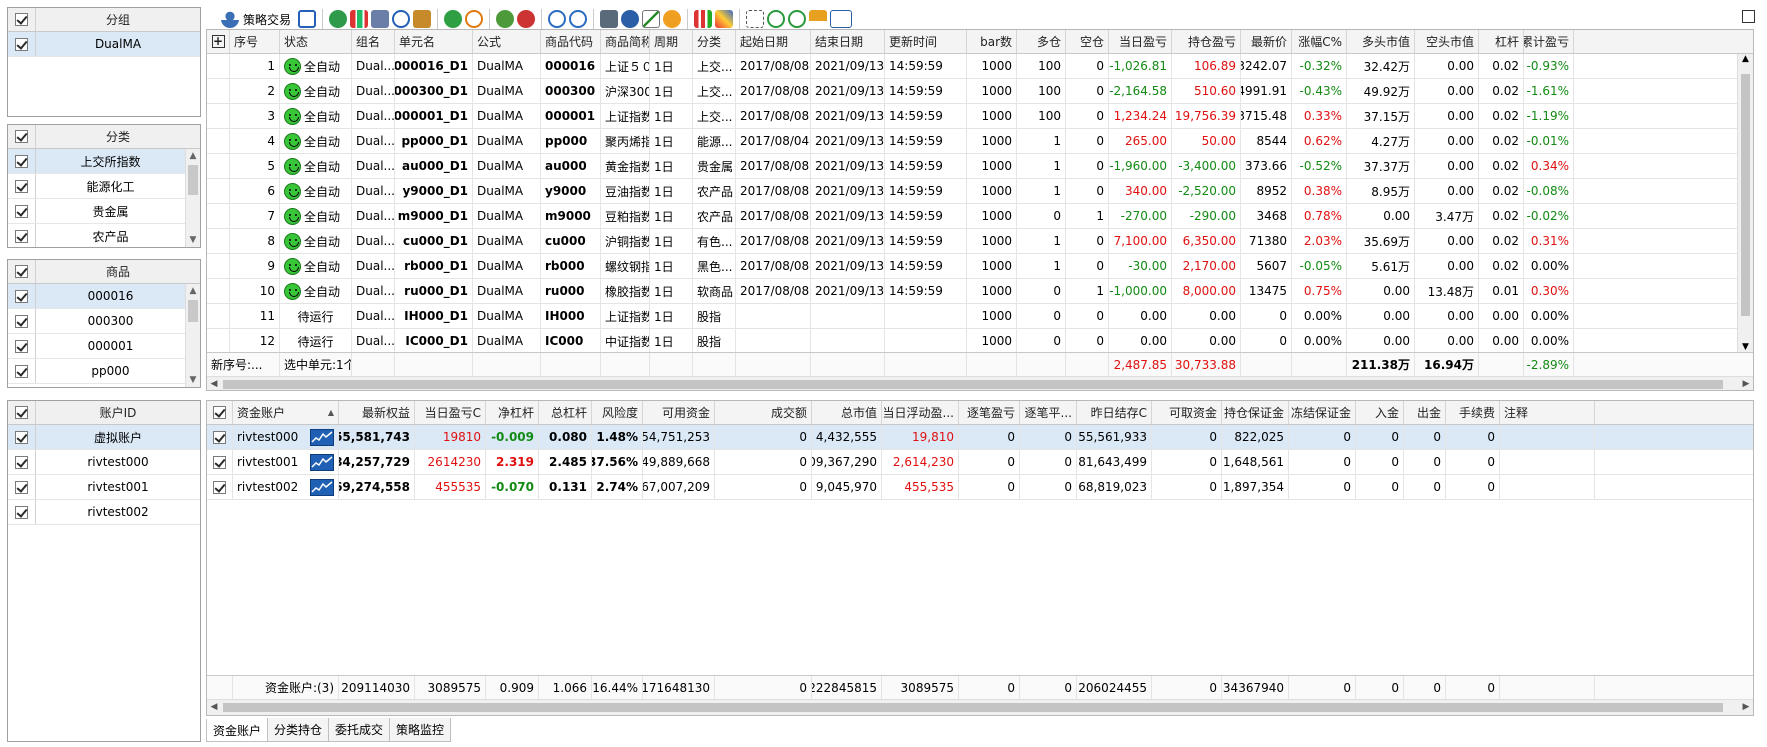 This screenshot has width=1767, height=747. What do you see at coordinates (1746, 383) in the screenshot?
I see `scroll-right-icon: ▶` at bounding box center [1746, 383].